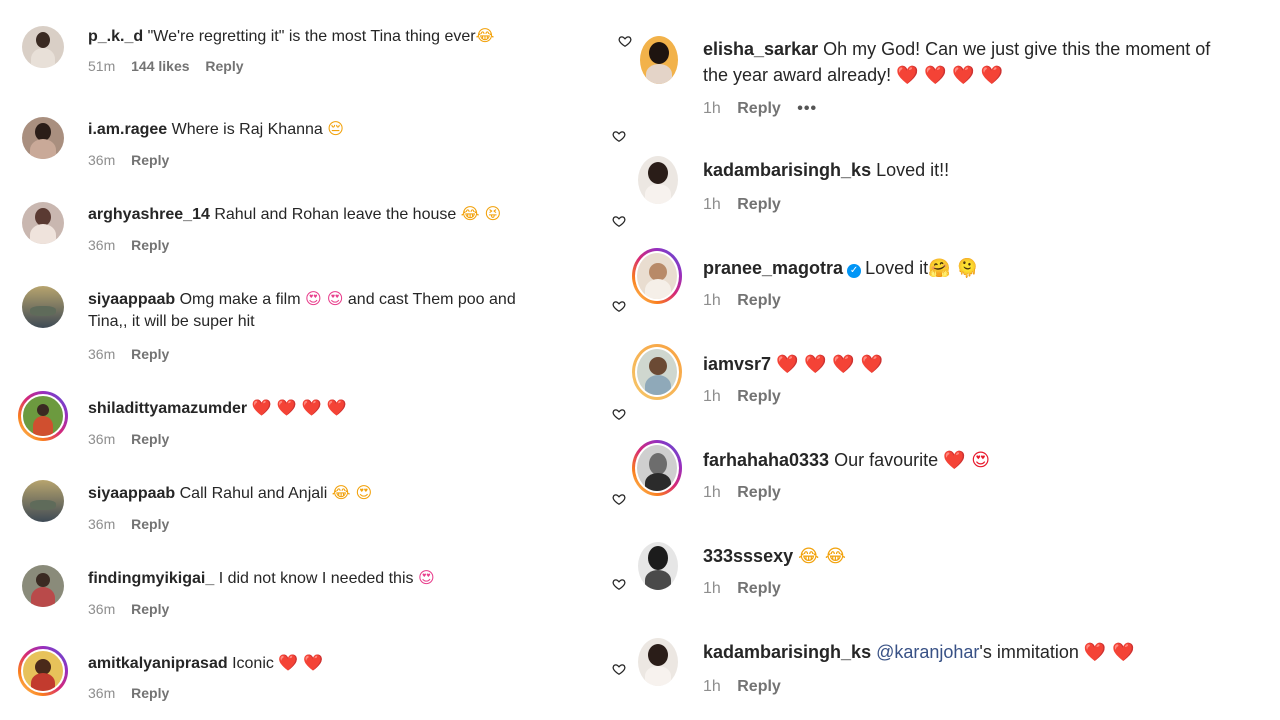  I want to click on comment-meta: 1h Reply •••, so click(766, 109).